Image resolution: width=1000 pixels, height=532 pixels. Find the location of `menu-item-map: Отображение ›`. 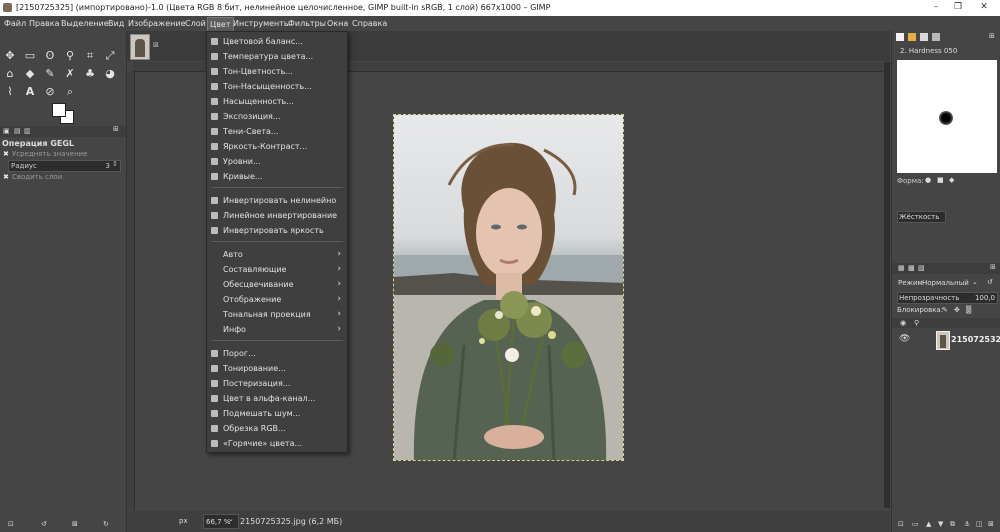

menu-item-map: Отображение › is located at coordinates (277, 300).